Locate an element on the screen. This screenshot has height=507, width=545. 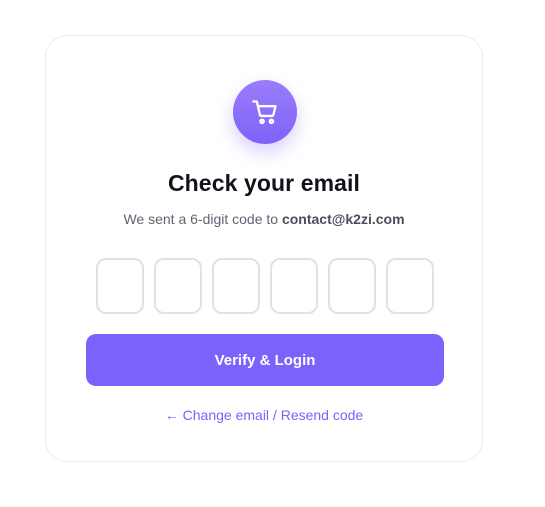
brand-logo is located at coordinates (265, 112).